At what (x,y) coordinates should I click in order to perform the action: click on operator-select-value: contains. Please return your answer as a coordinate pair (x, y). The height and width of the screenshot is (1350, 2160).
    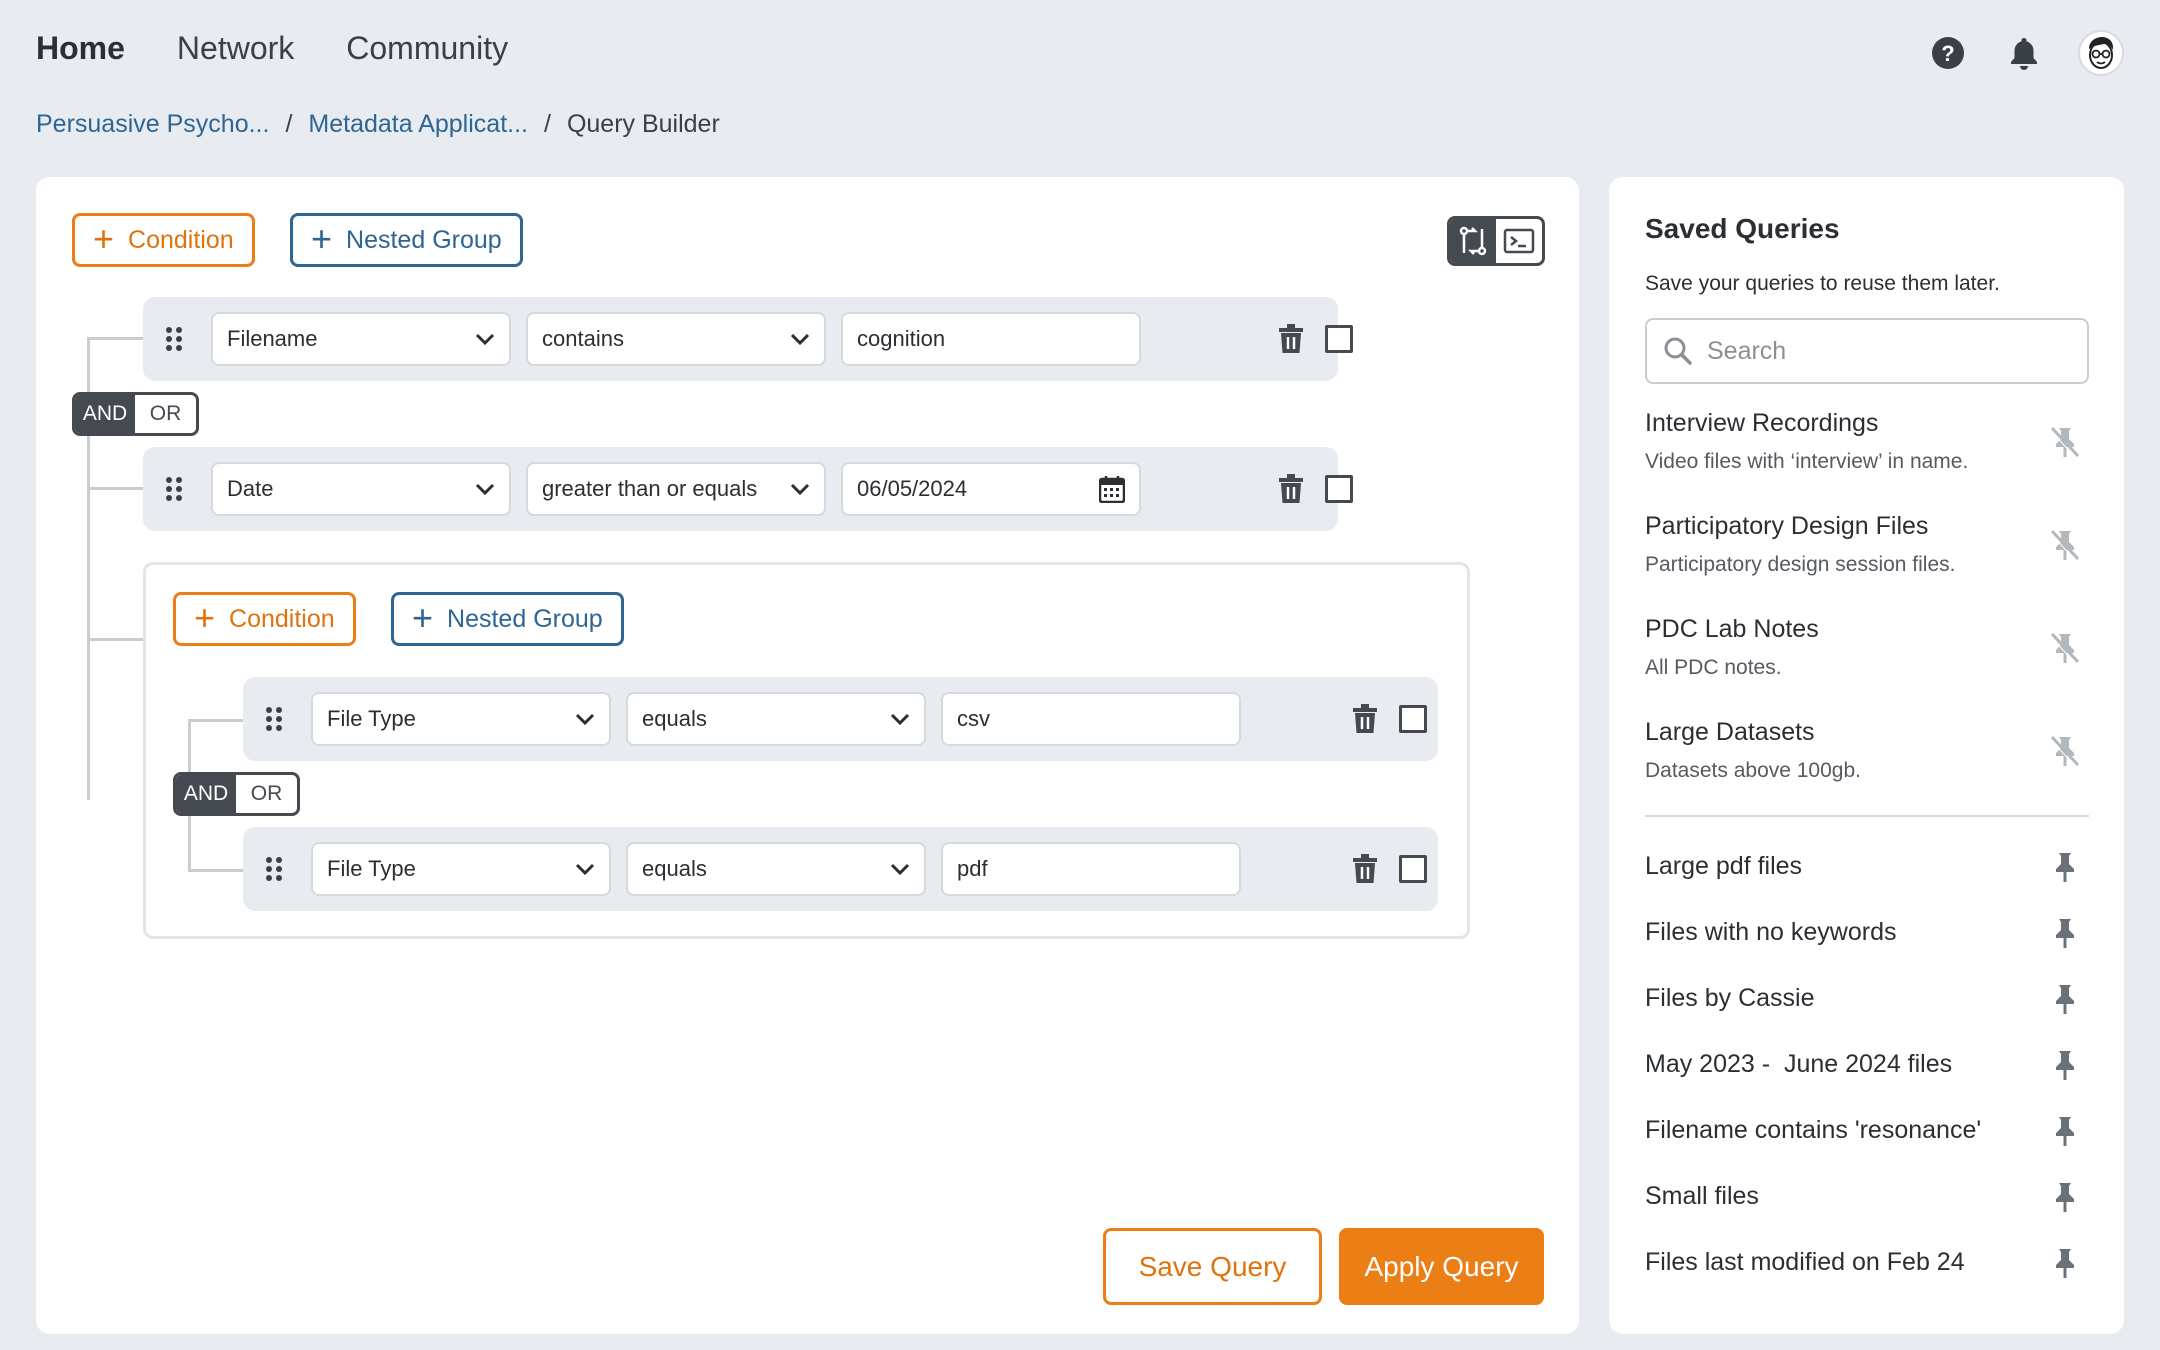
    Looking at the image, I should click on (583, 338).